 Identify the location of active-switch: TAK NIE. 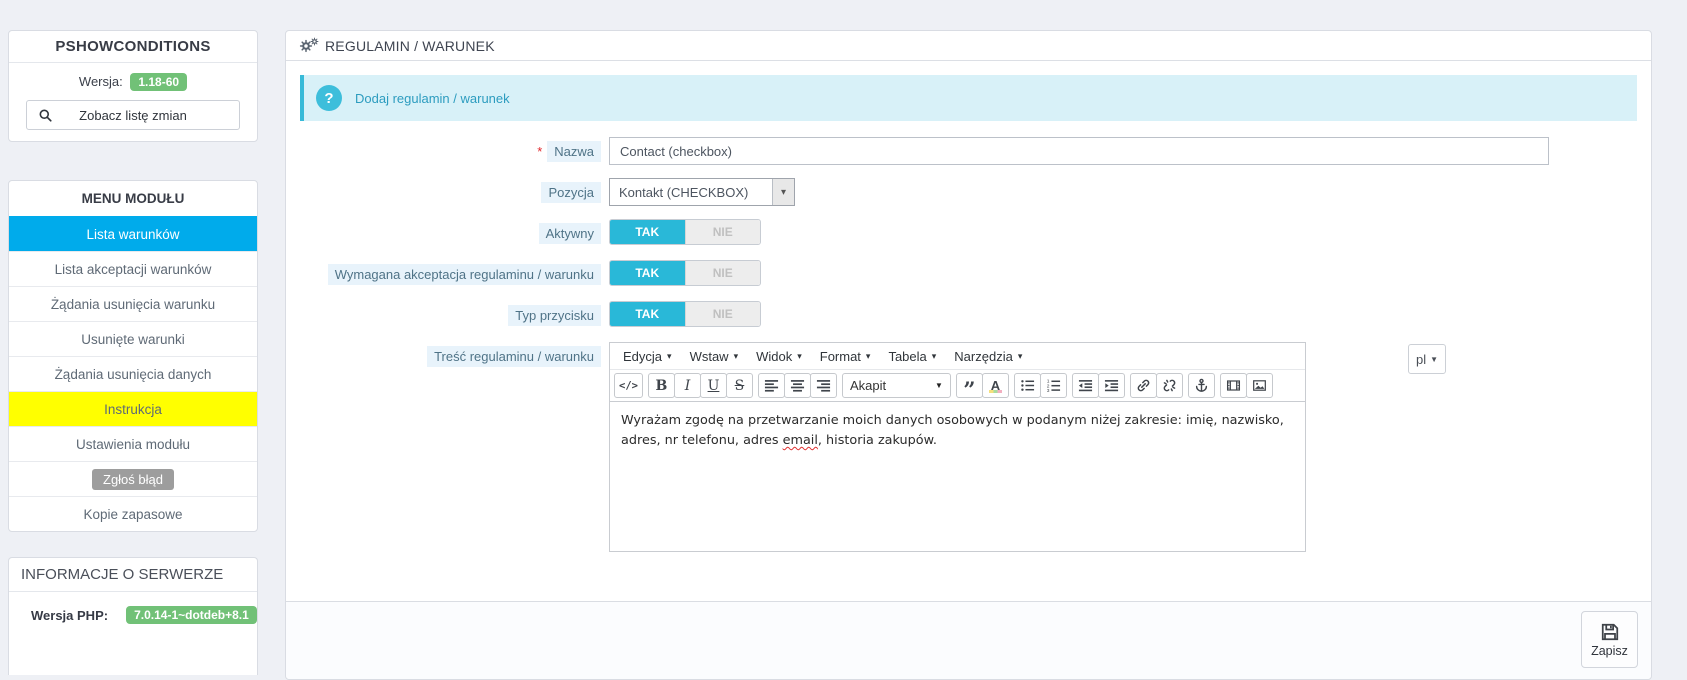
(685, 232).